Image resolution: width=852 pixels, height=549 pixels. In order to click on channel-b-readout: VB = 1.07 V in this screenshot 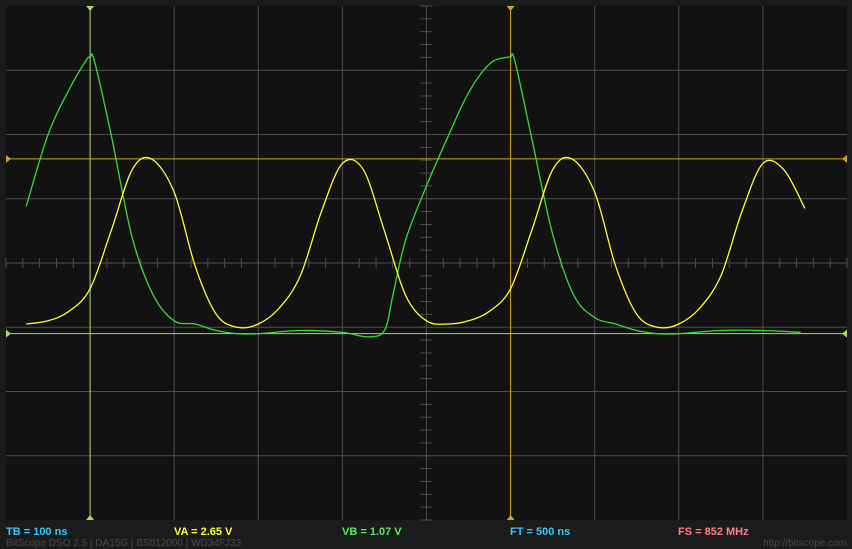, I will do `click(372, 532)`.